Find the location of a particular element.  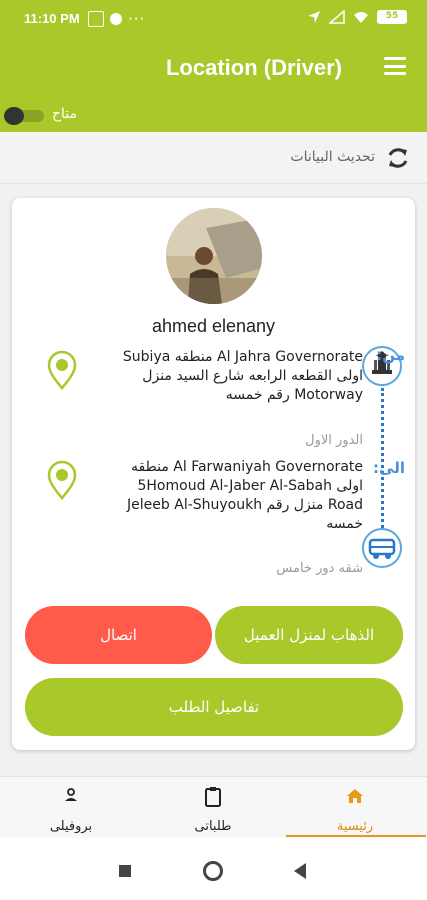

nav-orders: طلباتى is located at coordinates (213, 808).